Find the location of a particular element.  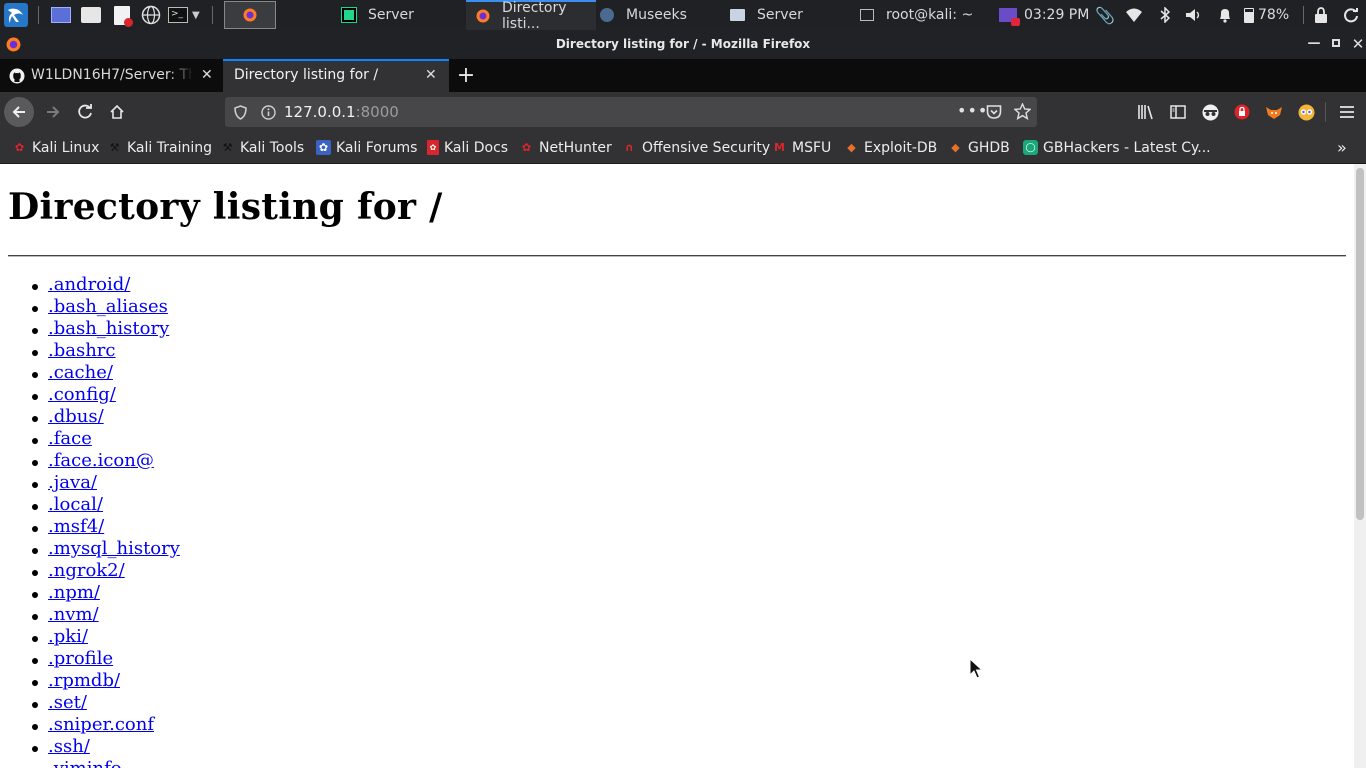

close-window-button: ✕ is located at coordinates (1357, 44).